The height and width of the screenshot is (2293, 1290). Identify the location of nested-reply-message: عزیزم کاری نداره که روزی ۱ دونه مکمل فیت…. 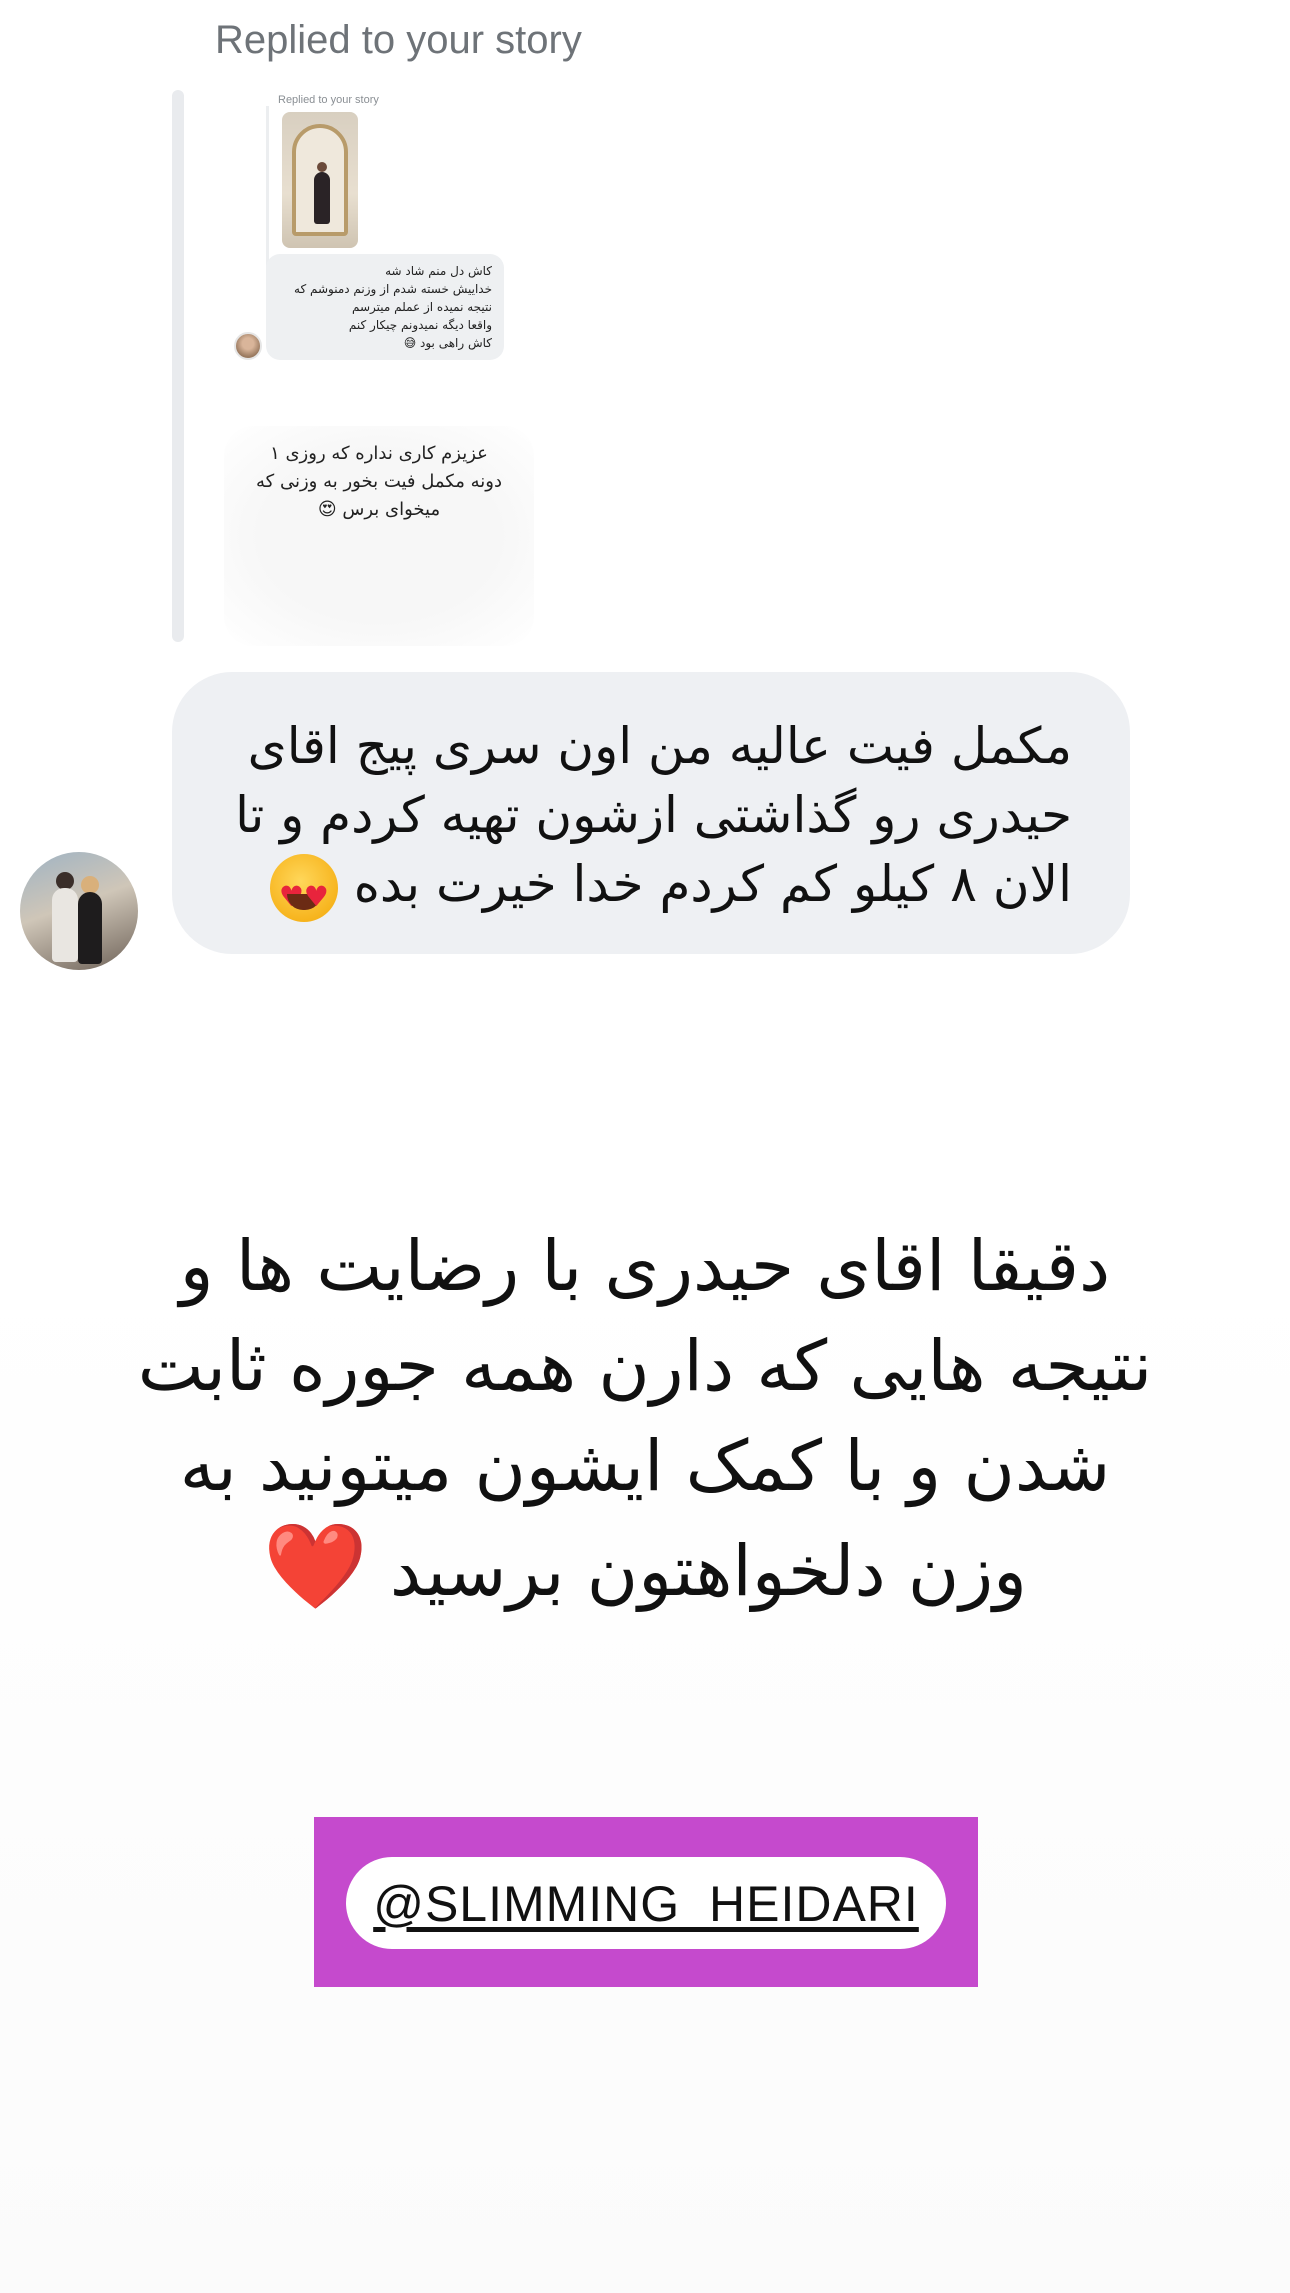
(379, 536).